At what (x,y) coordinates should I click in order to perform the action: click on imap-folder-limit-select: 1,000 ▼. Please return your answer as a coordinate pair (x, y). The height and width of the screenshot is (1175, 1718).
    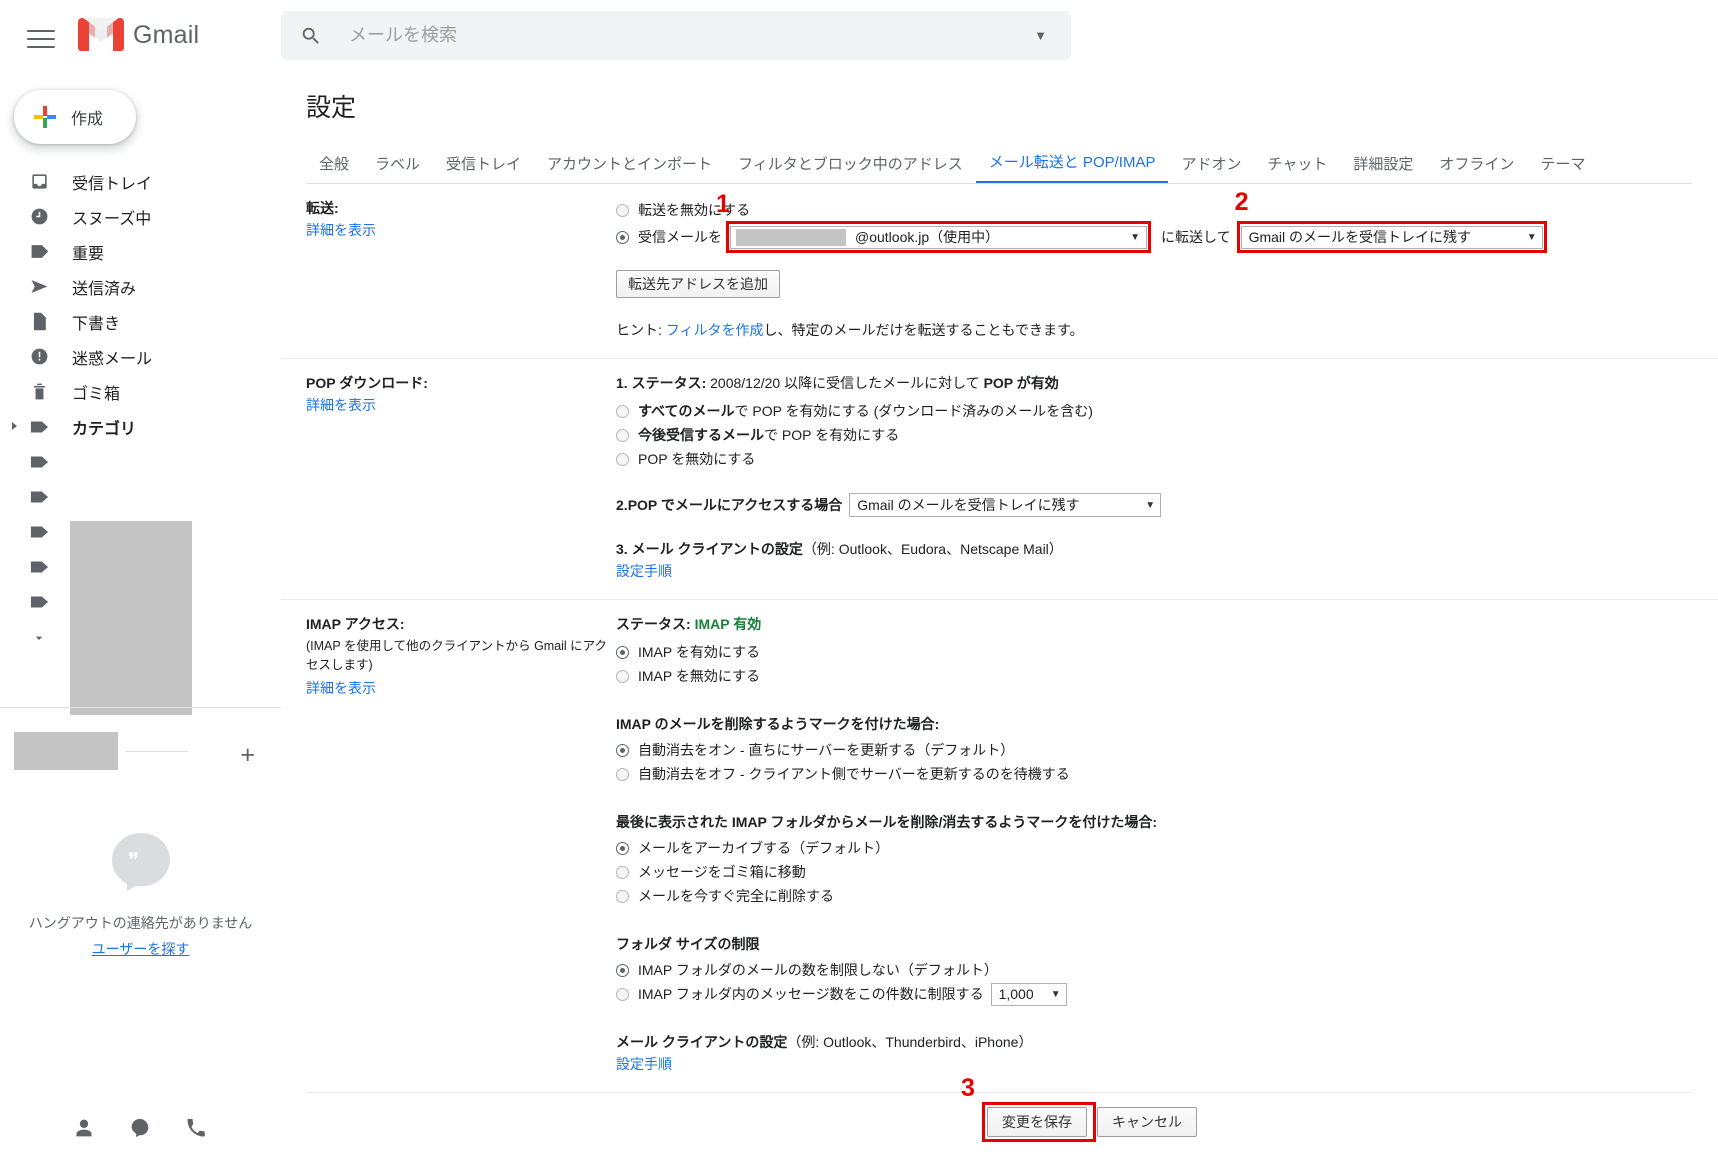
    Looking at the image, I should click on (1028, 994).